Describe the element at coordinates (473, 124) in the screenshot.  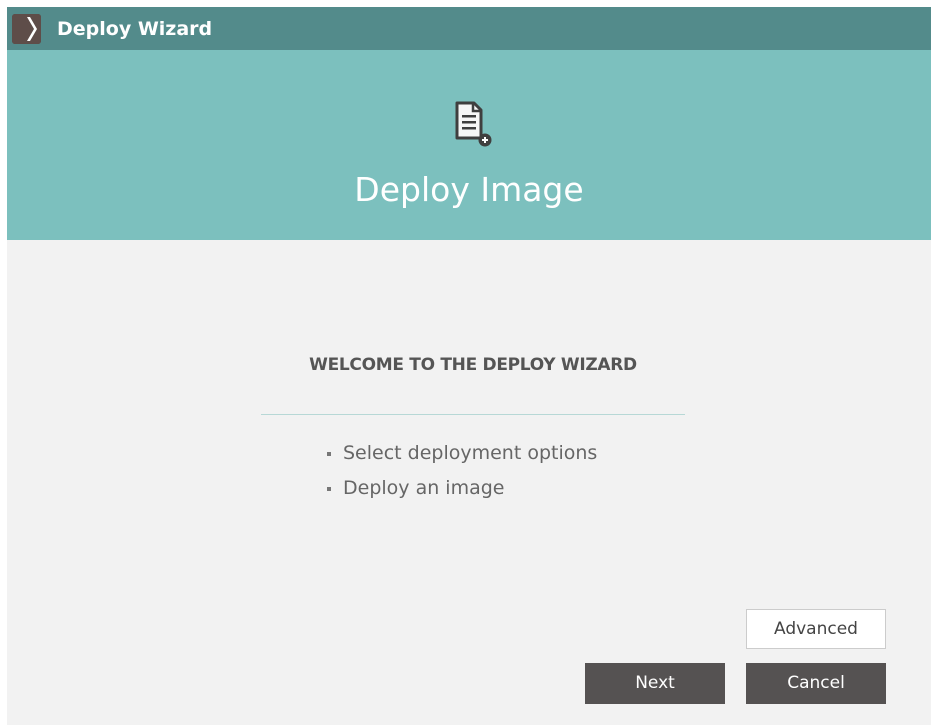
I see `document-add-icon` at that location.